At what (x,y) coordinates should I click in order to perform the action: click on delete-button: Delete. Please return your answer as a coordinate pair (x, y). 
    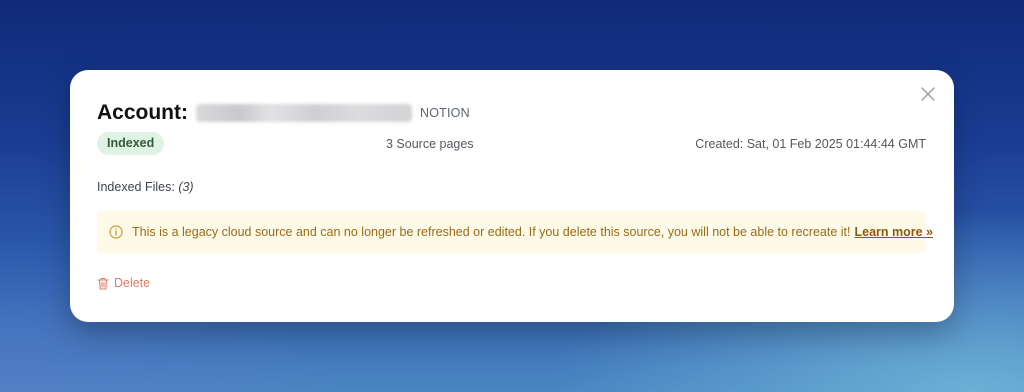
    Looking at the image, I should click on (123, 283).